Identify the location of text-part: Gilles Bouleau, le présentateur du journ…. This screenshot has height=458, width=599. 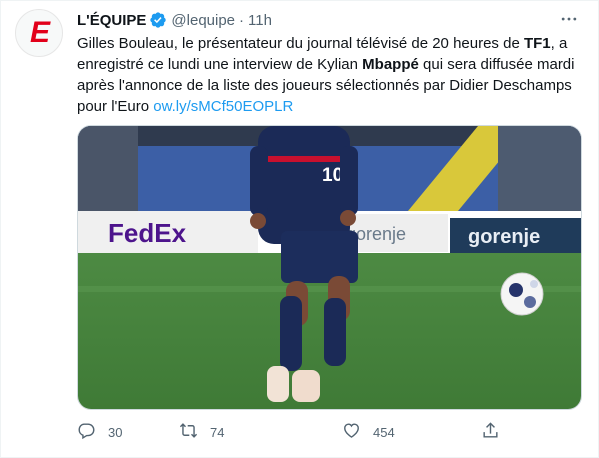
(300, 43).